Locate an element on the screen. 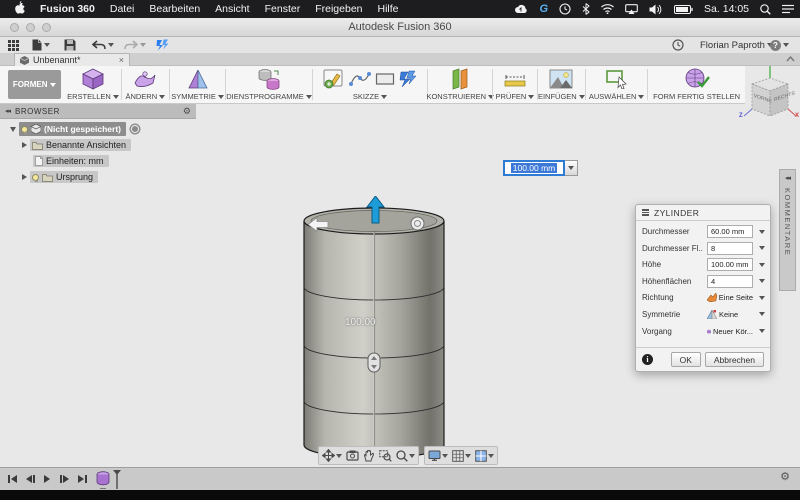  viewports-button is located at coordinates (484, 455).